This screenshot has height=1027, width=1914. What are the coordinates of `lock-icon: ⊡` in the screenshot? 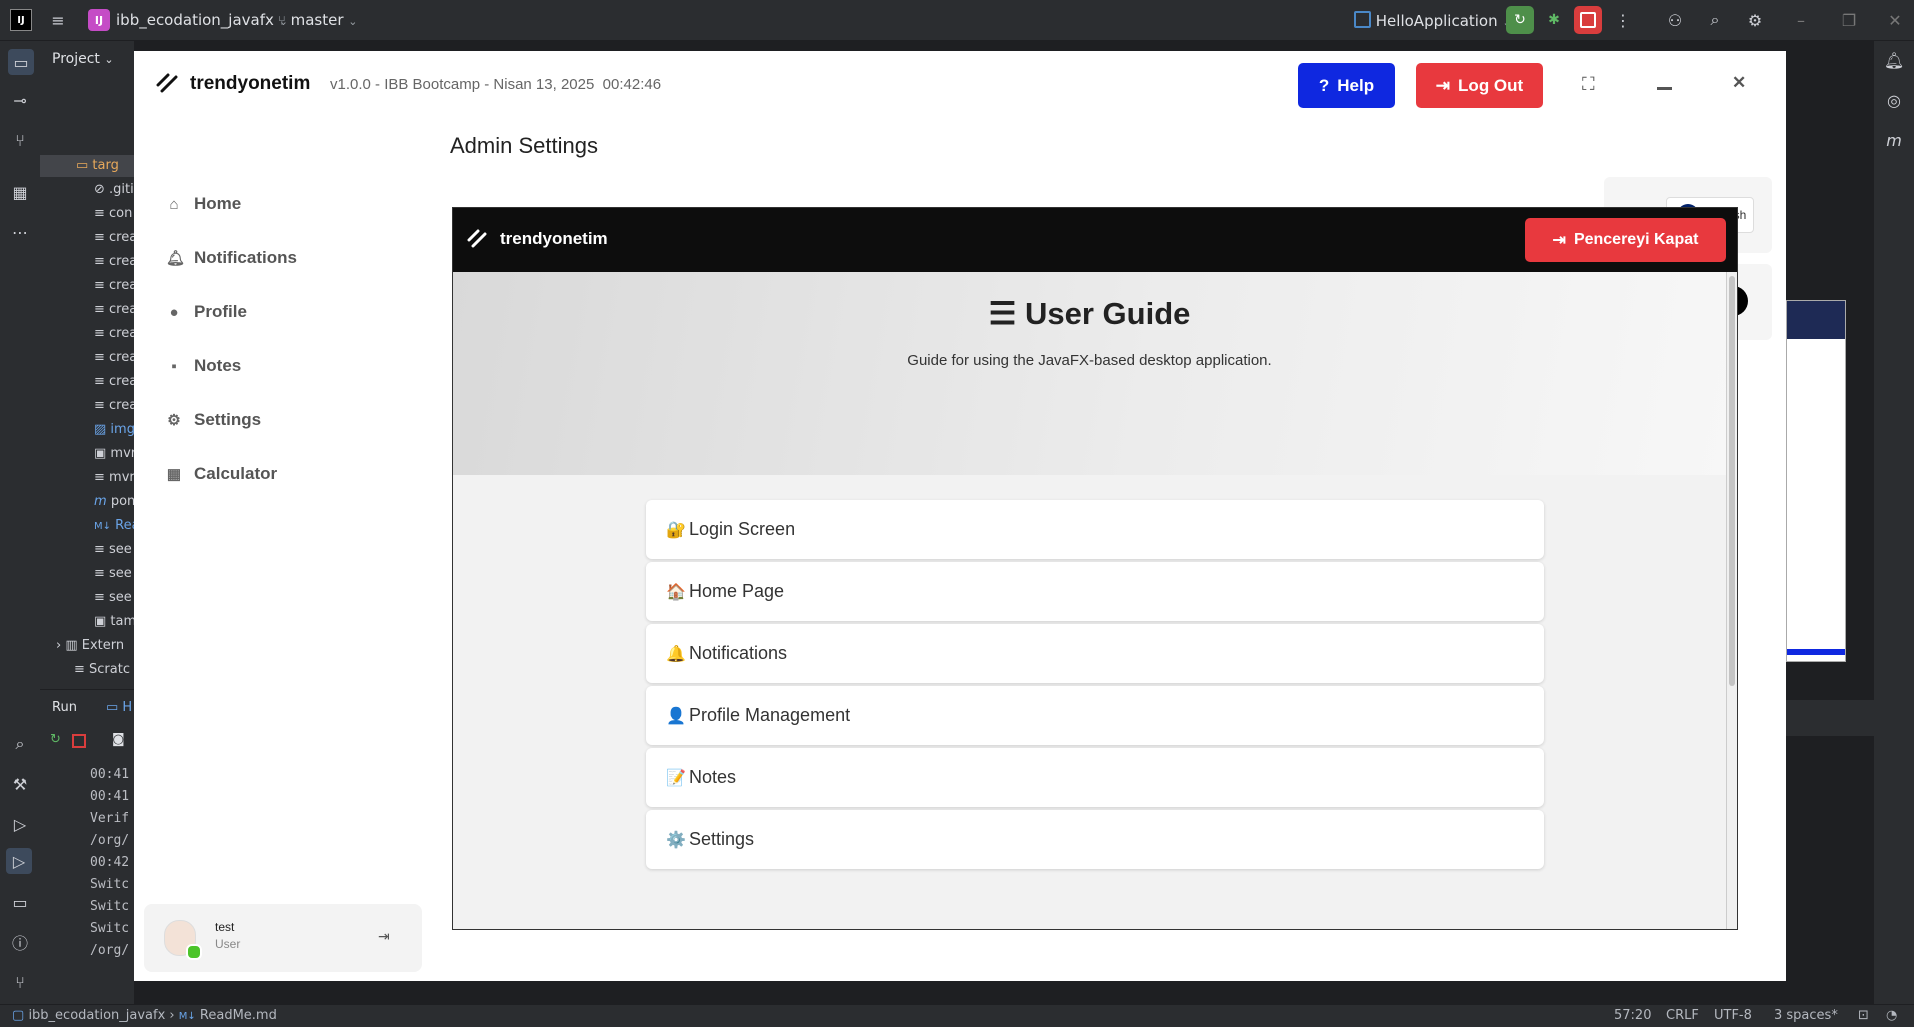 It's located at (1863, 1015).